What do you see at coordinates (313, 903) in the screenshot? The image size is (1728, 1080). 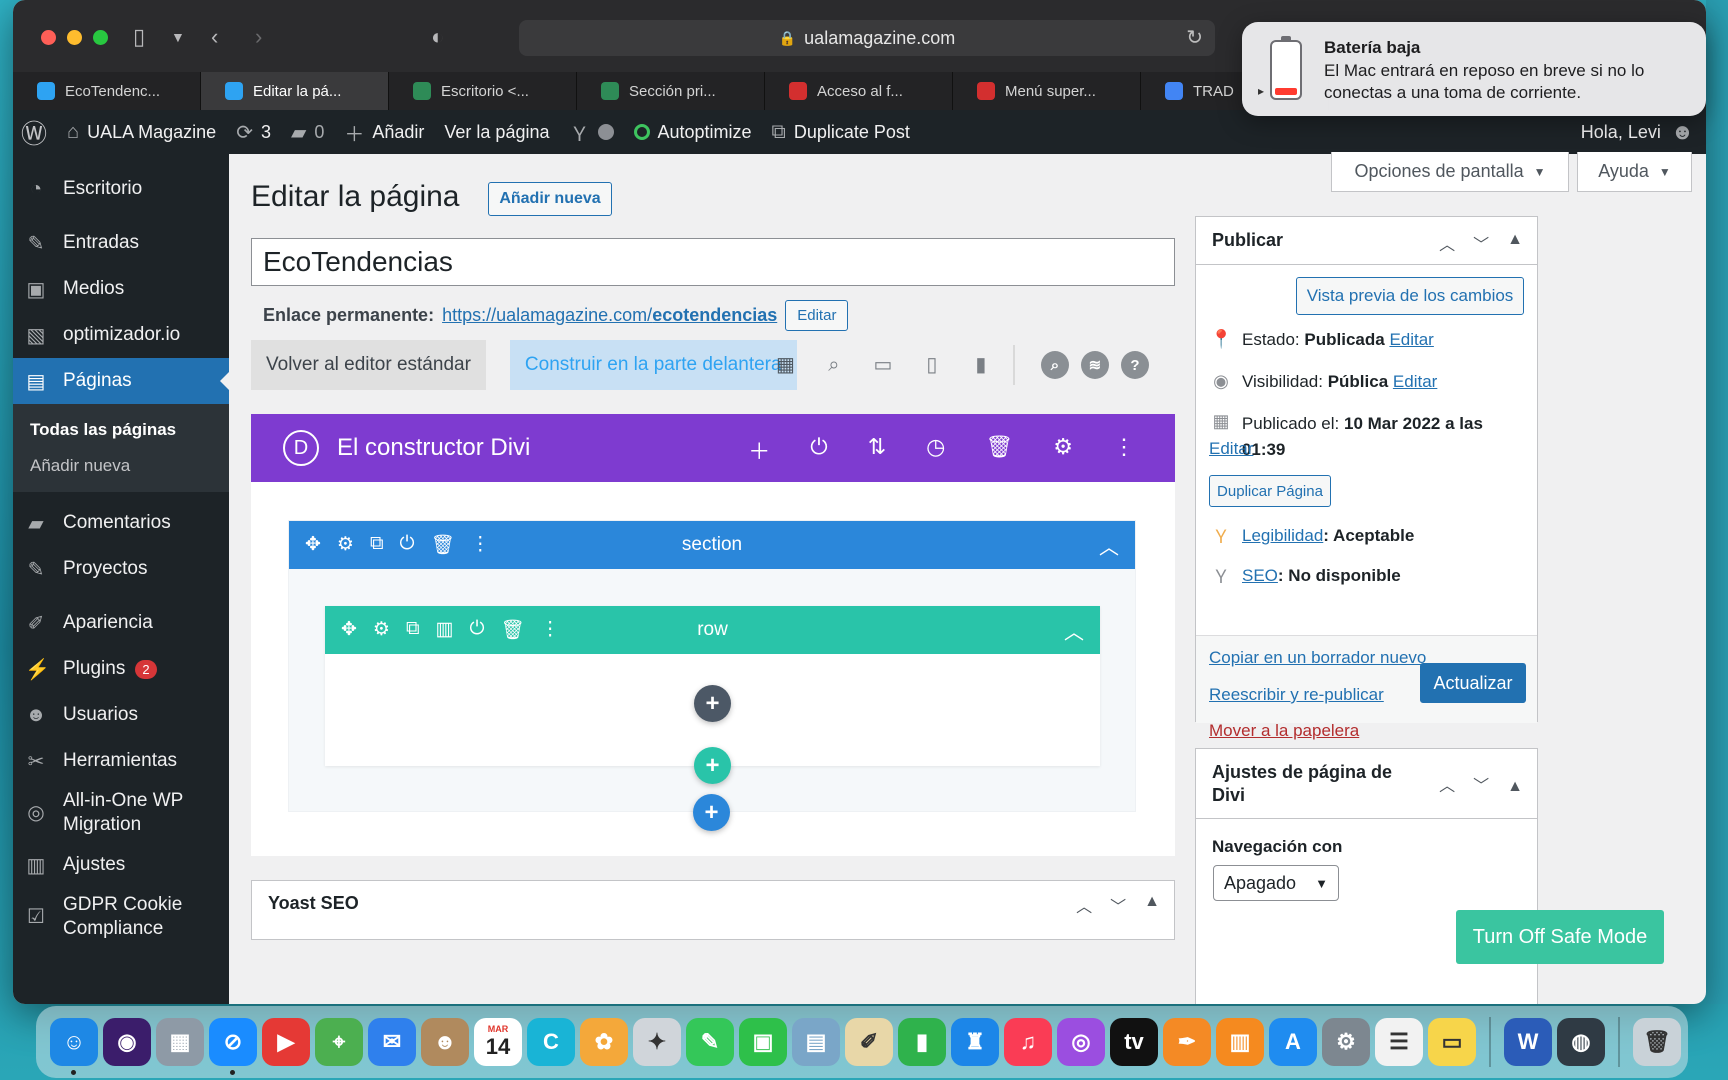 I see `yoast-seo-title: Yoast SEO` at bounding box center [313, 903].